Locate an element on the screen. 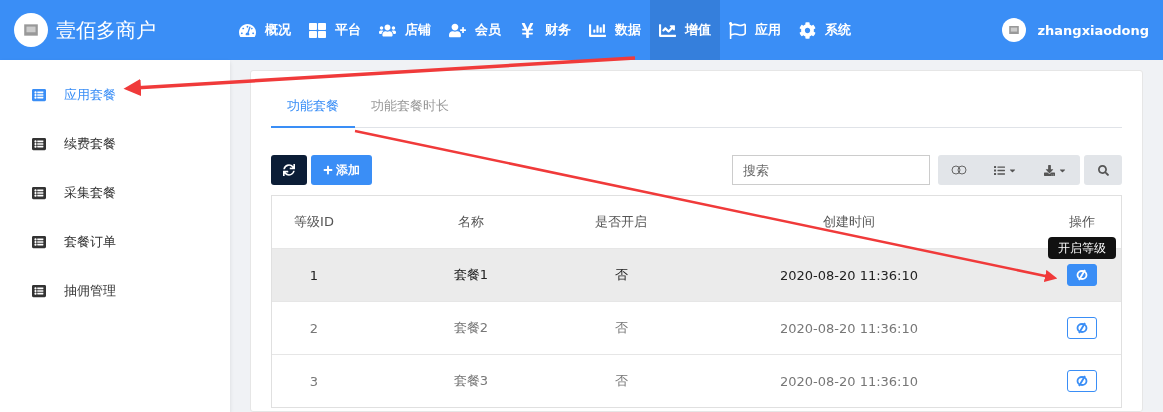  flag-icon is located at coordinates (737, 30).